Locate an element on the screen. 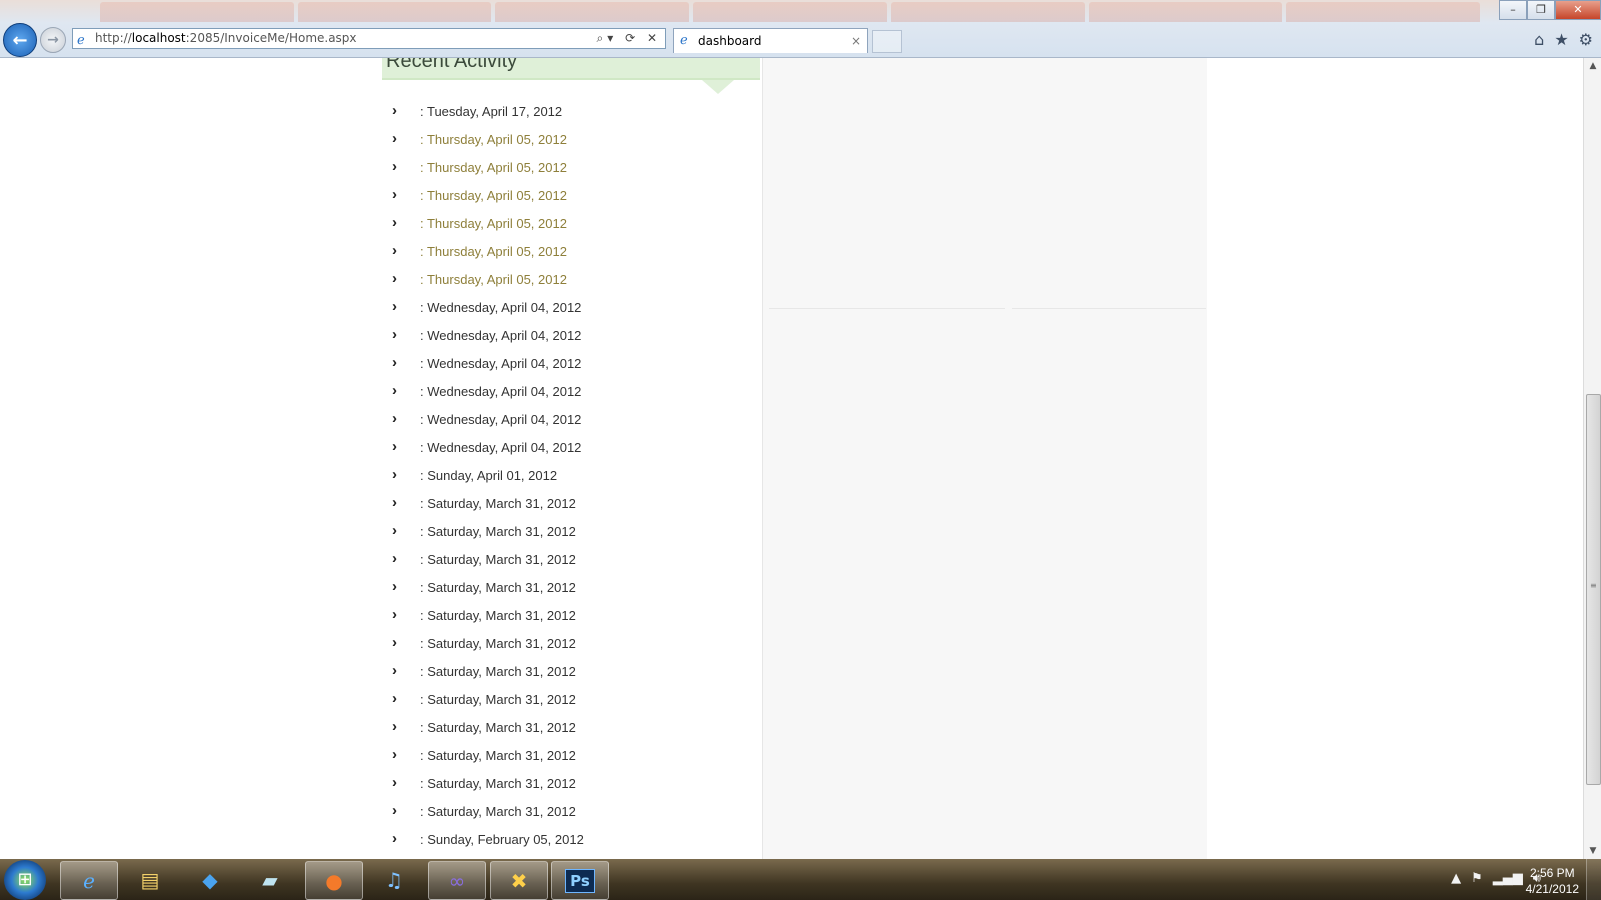  forward-button: → is located at coordinates (53, 40).